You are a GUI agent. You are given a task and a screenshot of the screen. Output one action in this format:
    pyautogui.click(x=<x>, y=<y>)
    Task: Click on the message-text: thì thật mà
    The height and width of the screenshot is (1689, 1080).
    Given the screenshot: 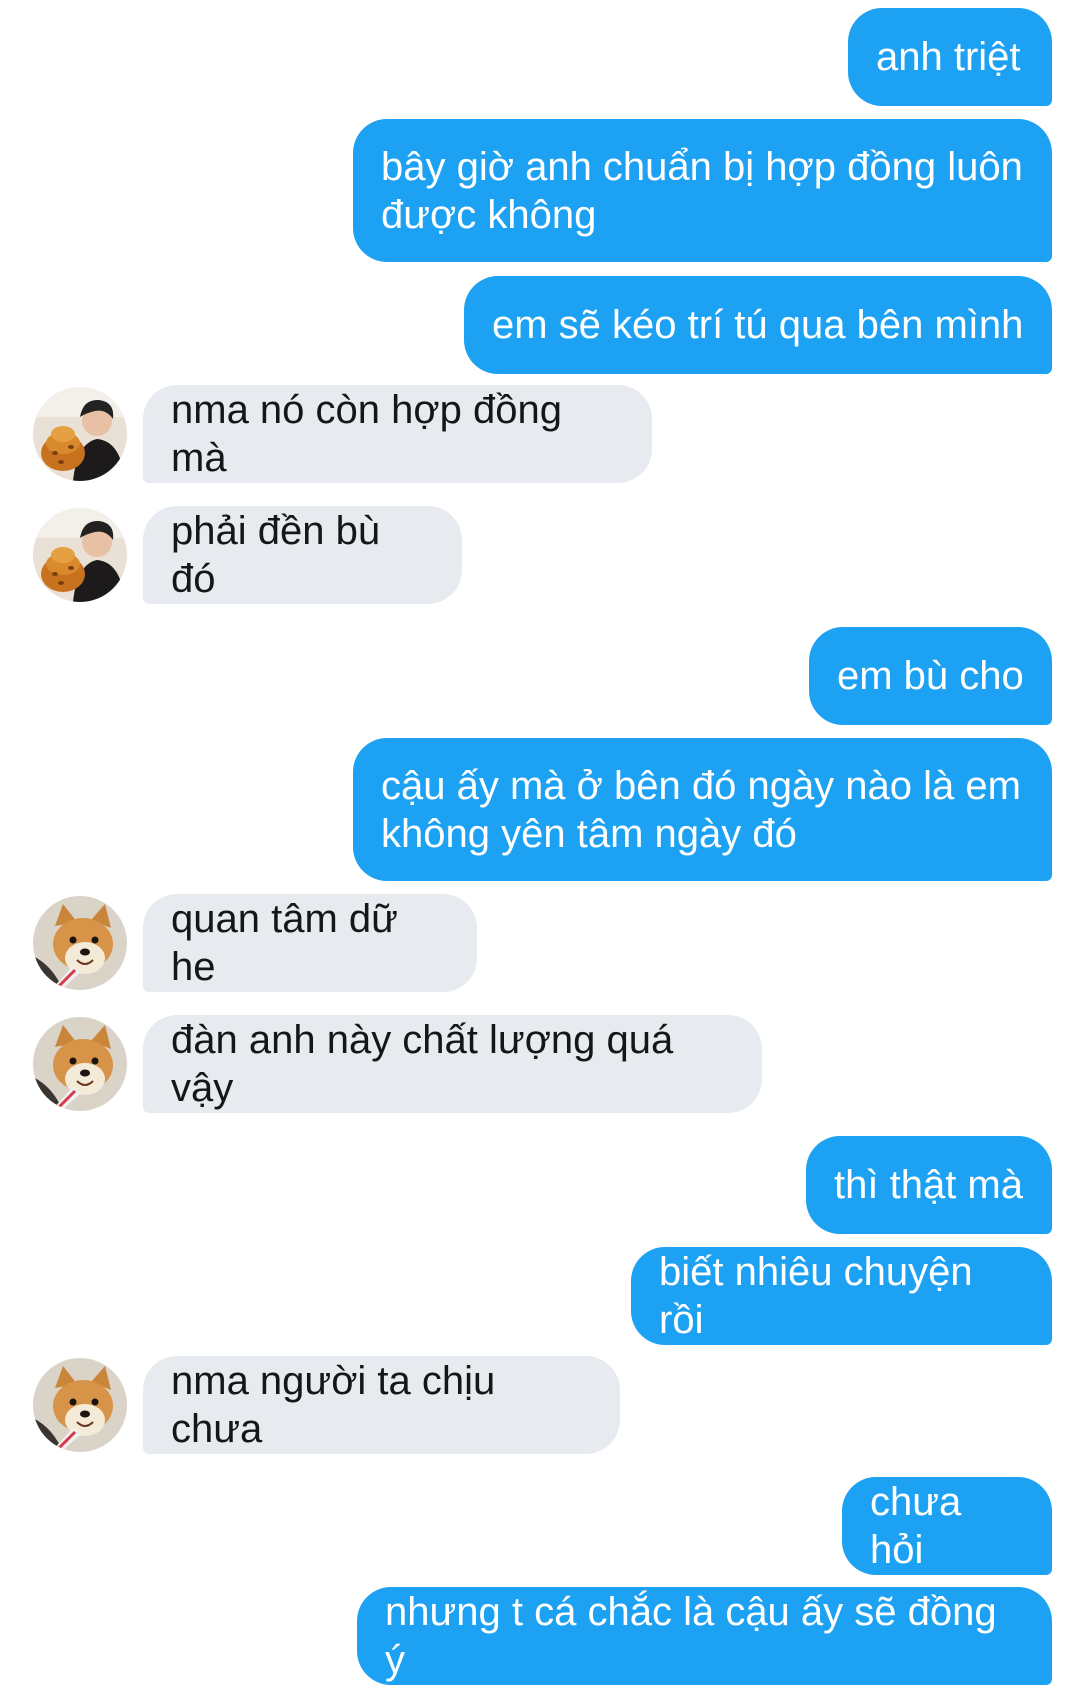 What is the action you would take?
    pyautogui.click(x=928, y=1185)
    